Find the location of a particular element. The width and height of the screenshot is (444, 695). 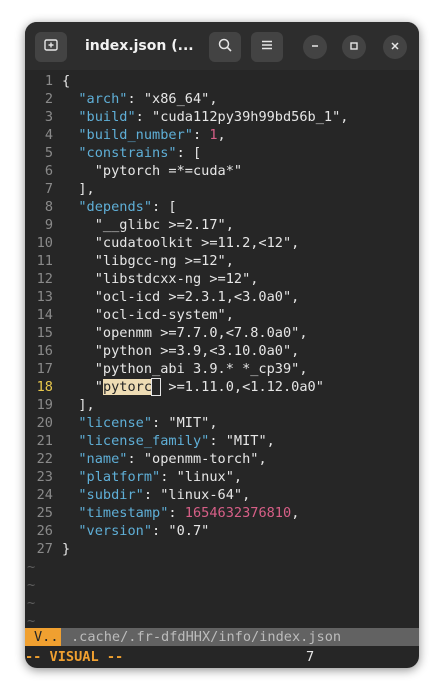

code-line: 2 "arch": "x86_64", is located at coordinates (222, 99).